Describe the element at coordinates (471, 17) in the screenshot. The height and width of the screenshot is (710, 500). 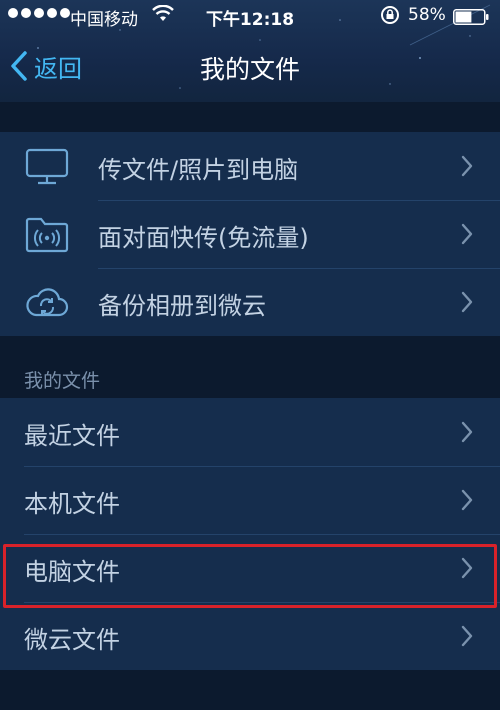
I see `battery-icon` at that location.